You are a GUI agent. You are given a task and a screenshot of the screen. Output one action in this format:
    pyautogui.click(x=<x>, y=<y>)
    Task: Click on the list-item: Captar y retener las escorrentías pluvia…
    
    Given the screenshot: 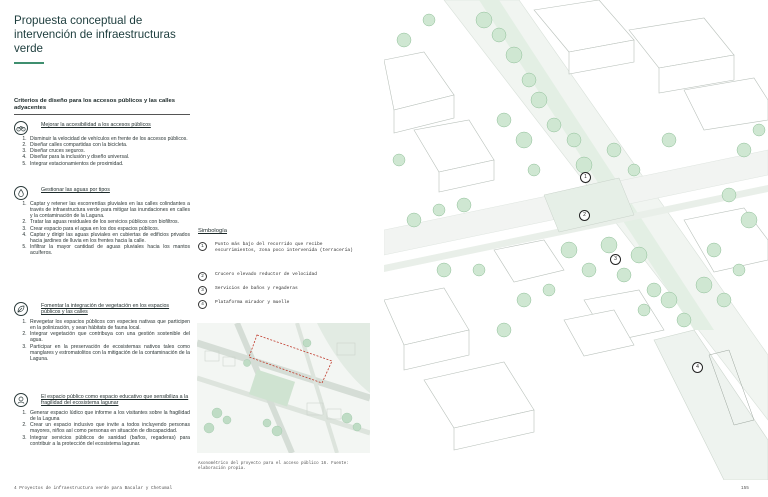 What is the action you would take?
    pyautogui.click(x=109, y=210)
    